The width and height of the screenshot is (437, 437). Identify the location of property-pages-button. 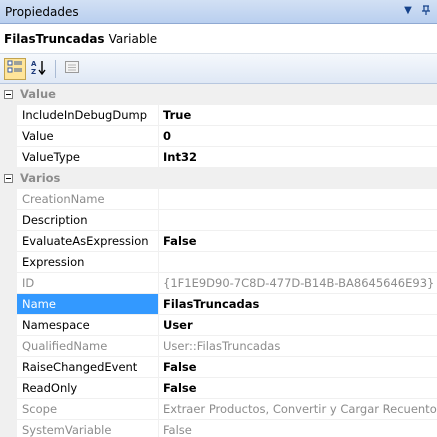
(72, 69).